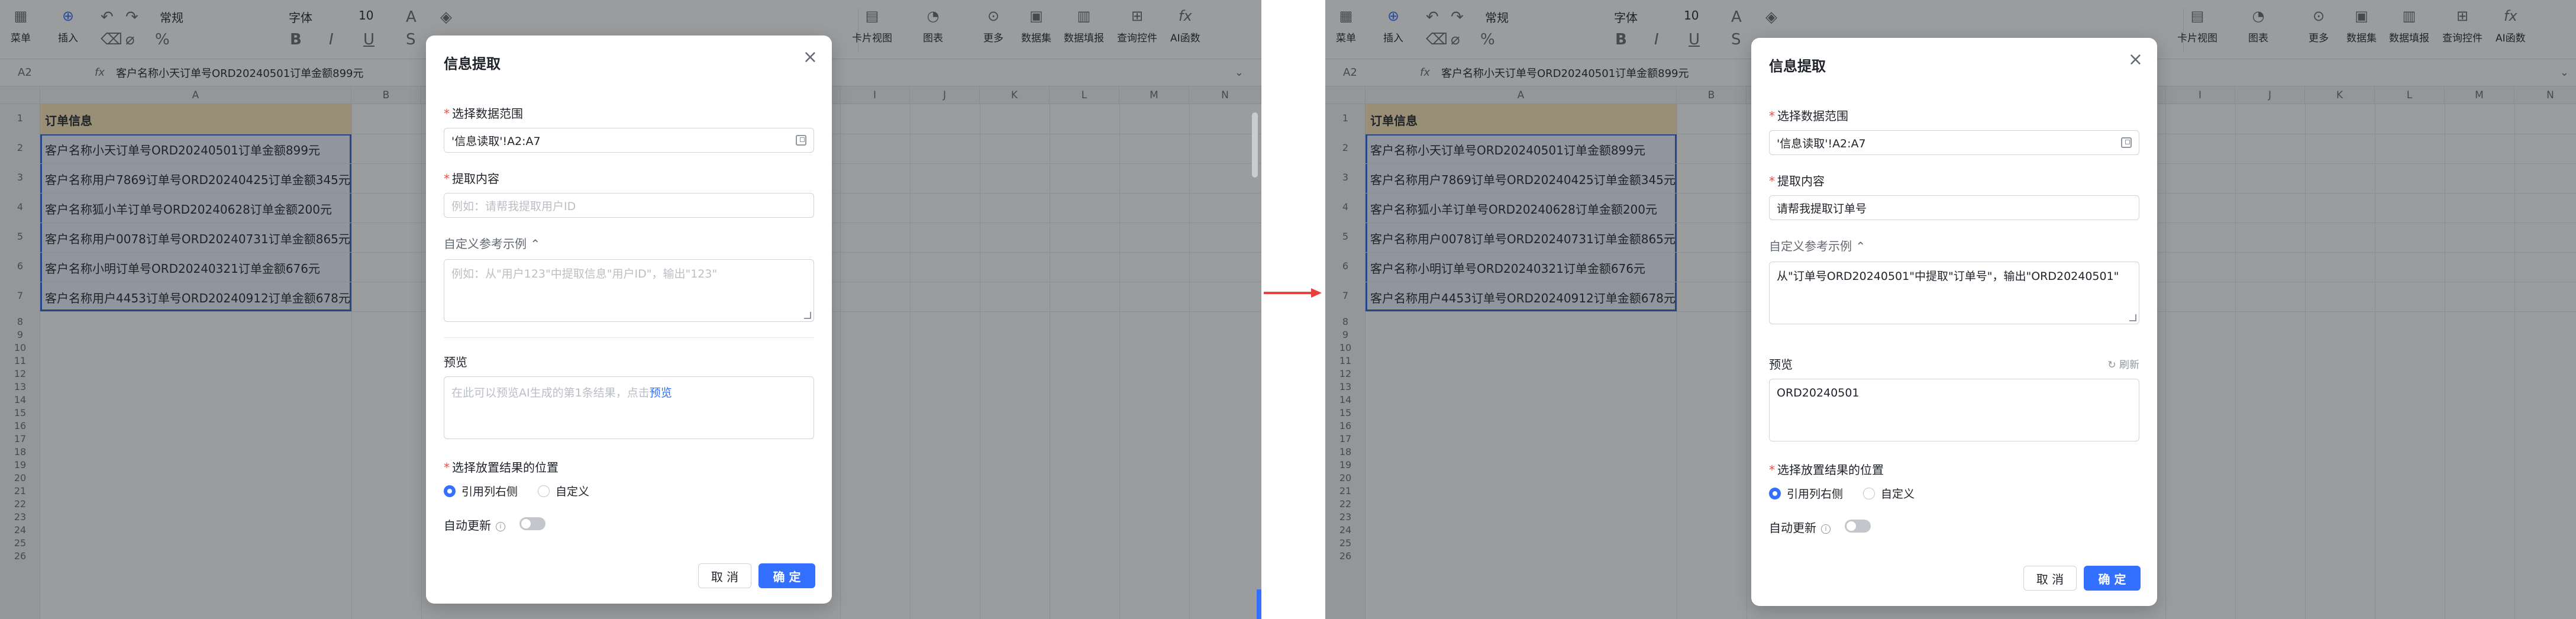 This screenshot has width=2576, height=619. Describe the element at coordinates (629, 337) in the screenshot. I see `divider` at that location.